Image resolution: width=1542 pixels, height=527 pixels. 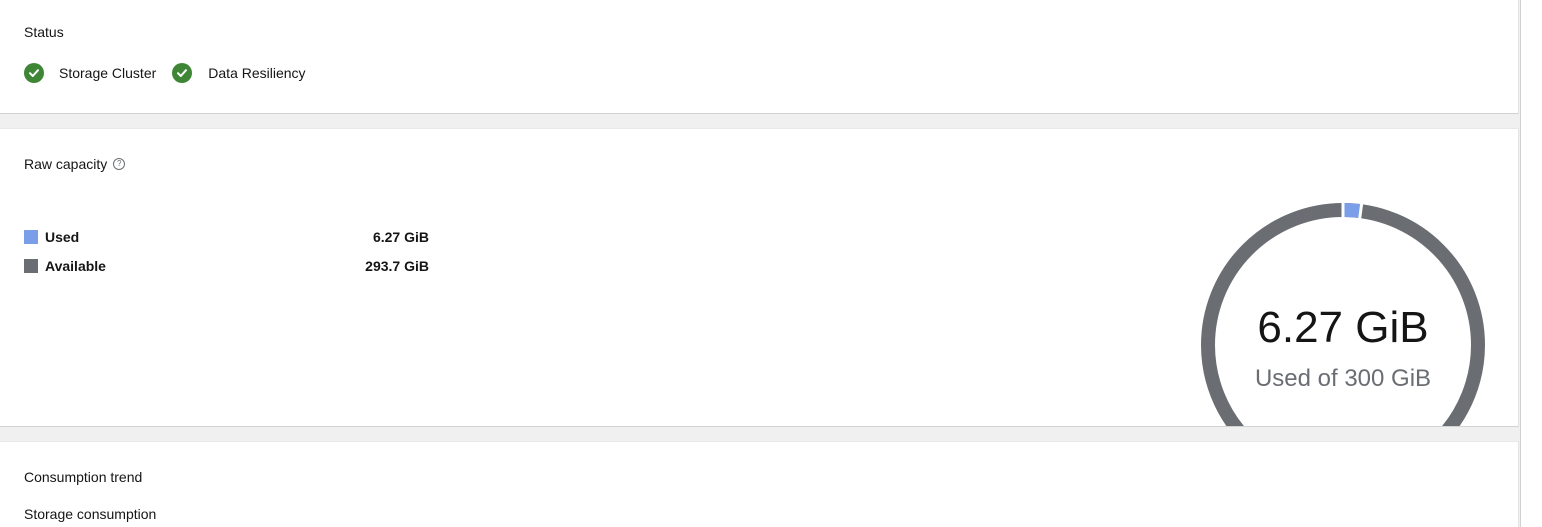 I want to click on status-list: Storage Cluster Data Resiliency, so click(x=173, y=73).